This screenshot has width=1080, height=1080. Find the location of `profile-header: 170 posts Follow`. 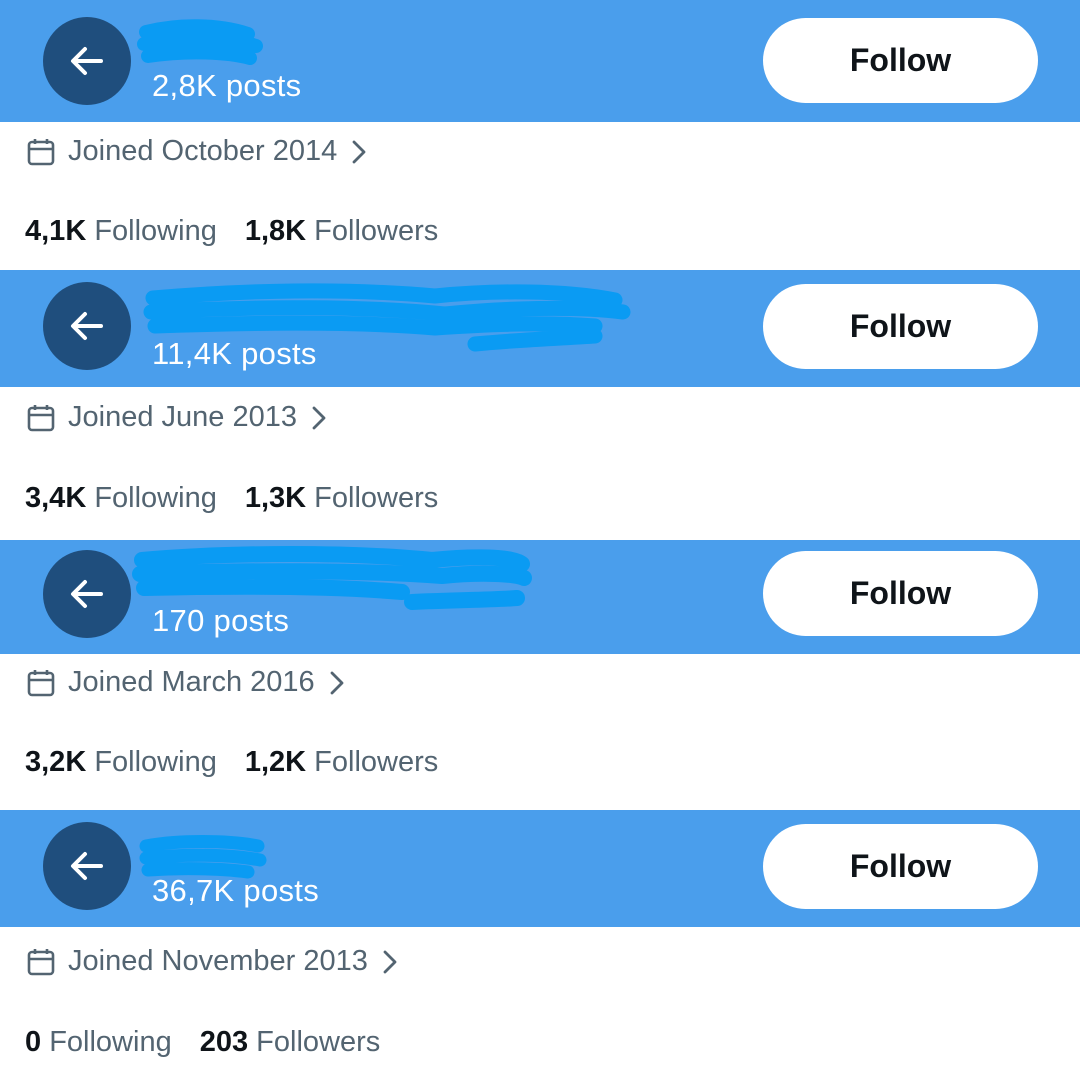

profile-header: 170 posts Follow is located at coordinates (540, 597).